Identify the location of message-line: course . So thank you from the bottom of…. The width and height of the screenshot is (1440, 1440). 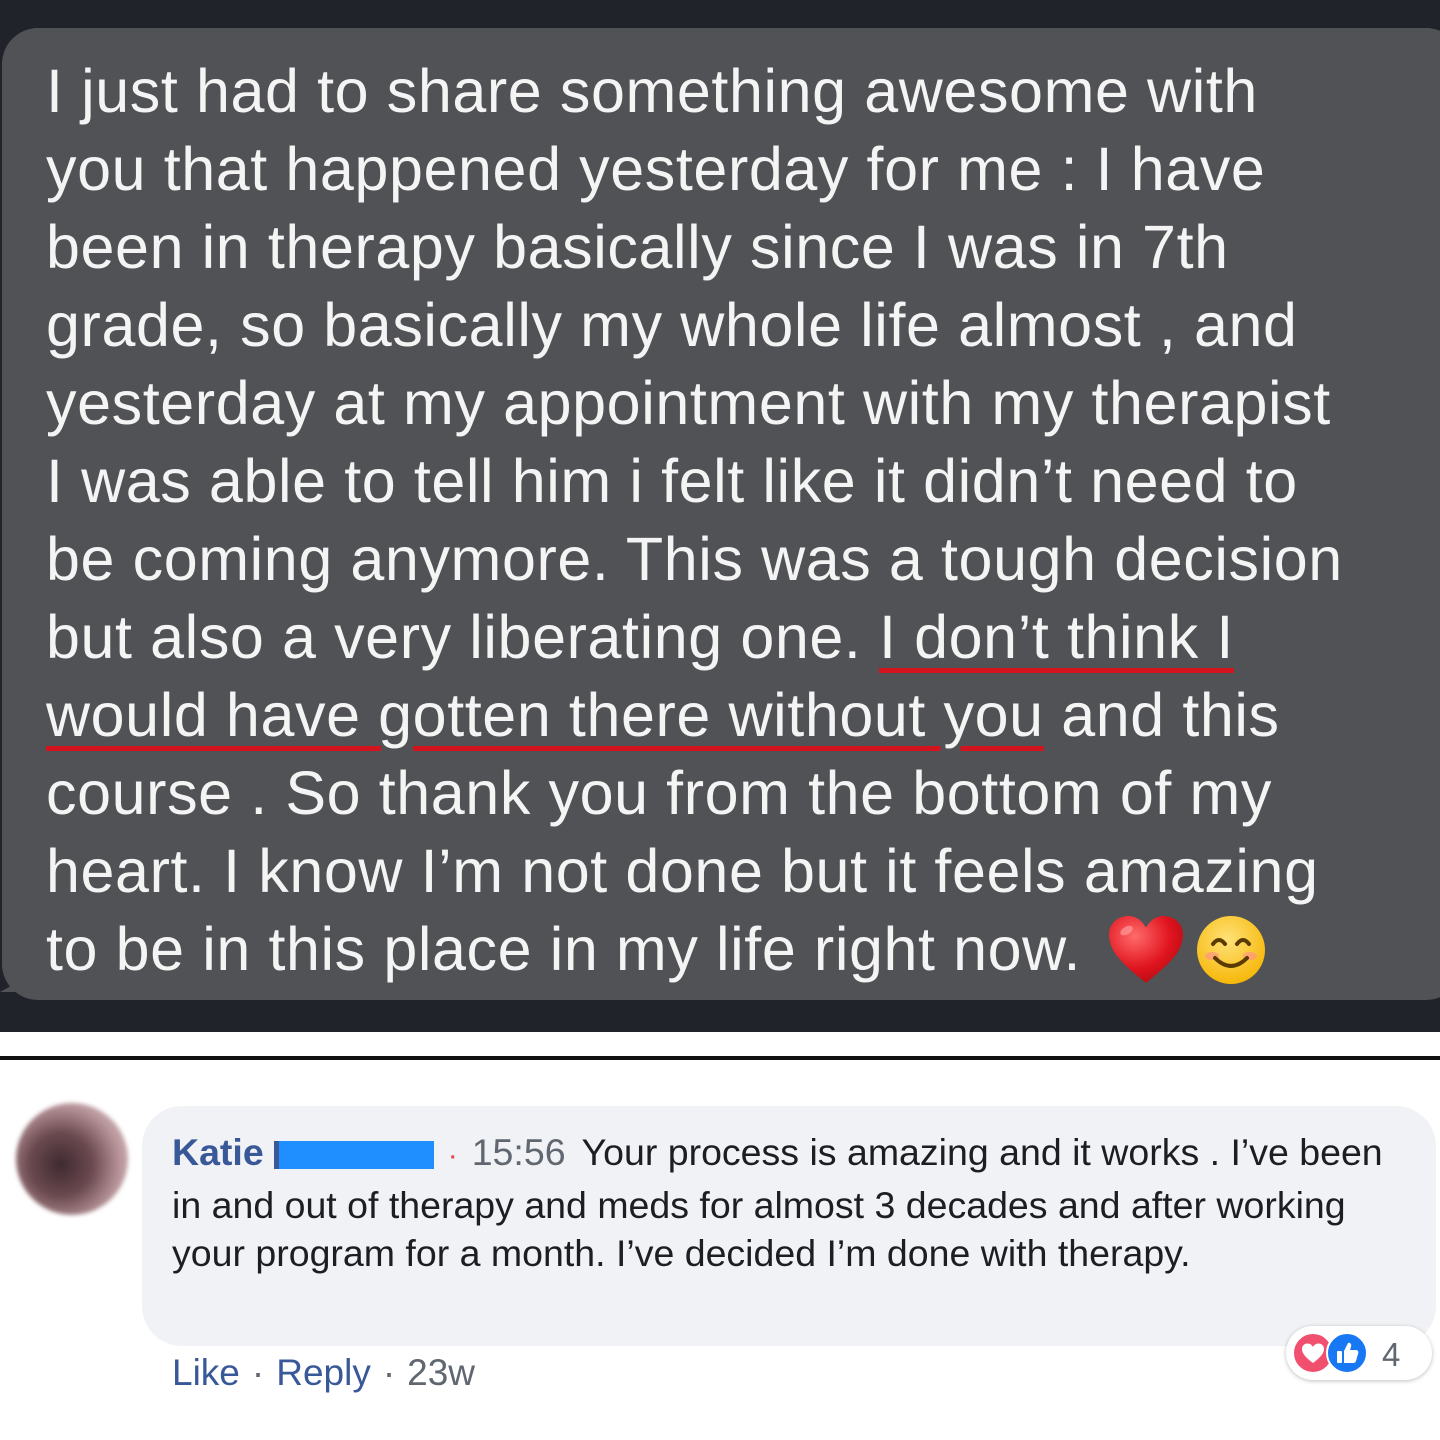
(659, 793).